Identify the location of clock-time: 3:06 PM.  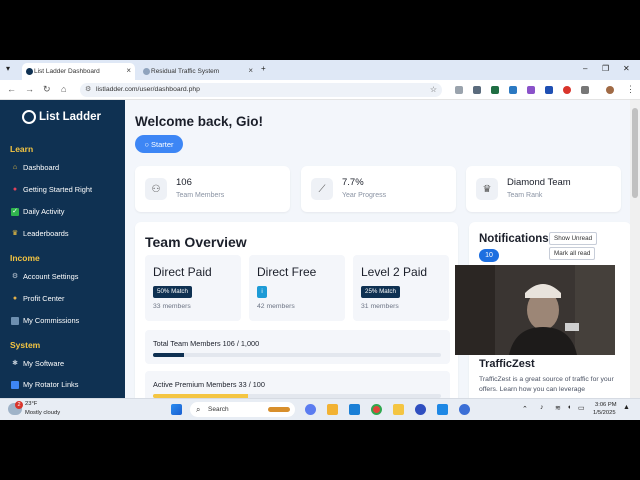
(606, 405).